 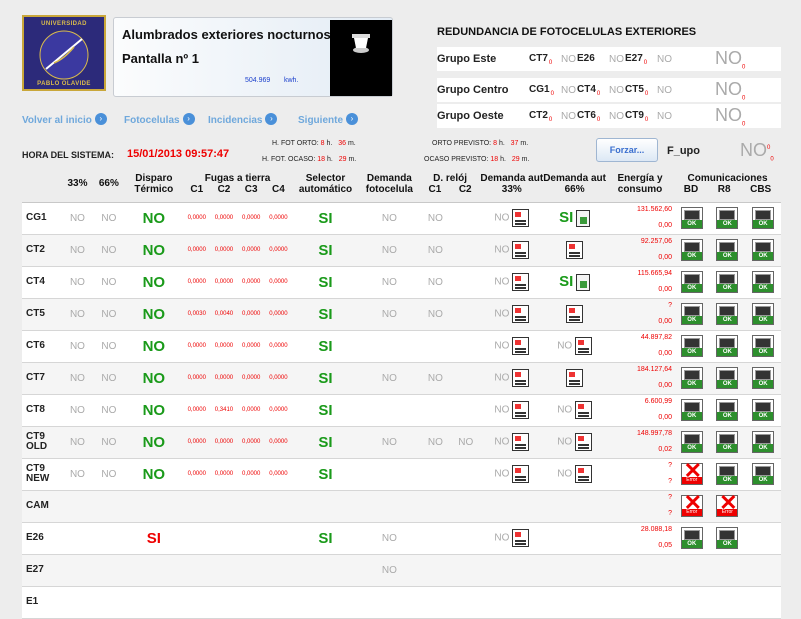 What do you see at coordinates (42, 570) in the screenshot?
I see `row-name: E27` at bounding box center [42, 570].